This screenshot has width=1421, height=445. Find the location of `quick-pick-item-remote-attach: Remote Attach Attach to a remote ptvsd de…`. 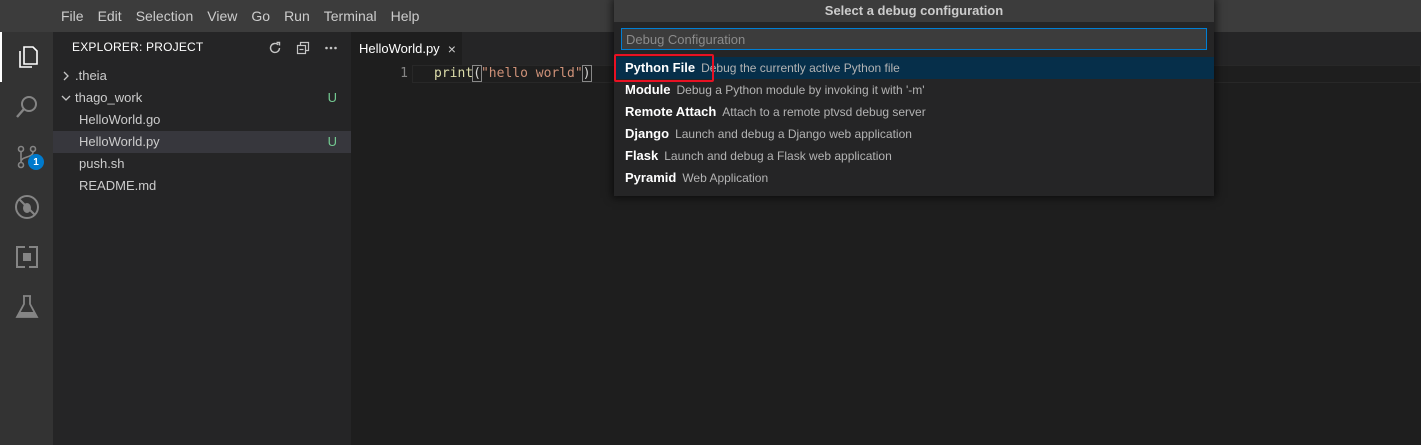

quick-pick-item-remote-attach: Remote Attach Attach to a remote ptvsd de… is located at coordinates (914, 112).